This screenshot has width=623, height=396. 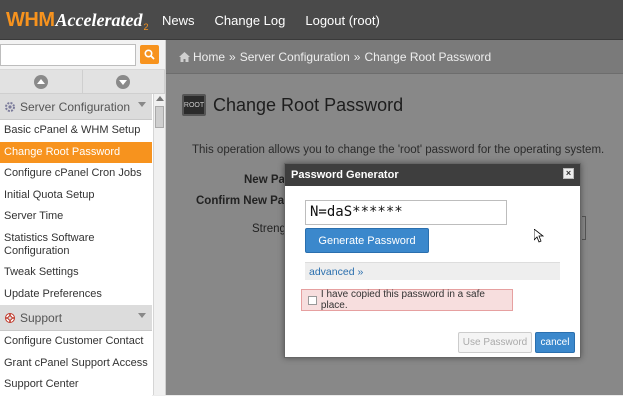 What do you see at coordinates (76, 195) in the screenshot?
I see `sidebar-item-quota-setup: Initial Quota Setup` at bounding box center [76, 195].